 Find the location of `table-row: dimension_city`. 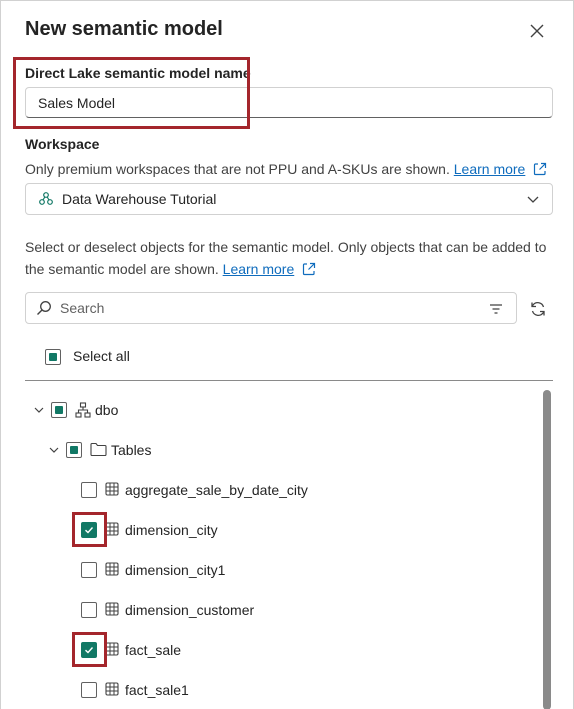

table-row: dimension_city is located at coordinates (271, 529).